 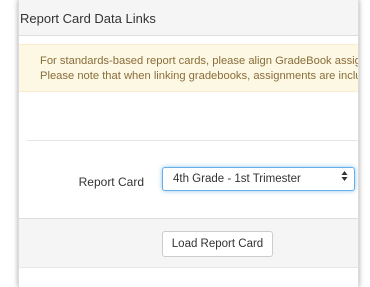 What do you see at coordinates (192, 140) in the screenshot?
I see `divider` at bounding box center [192, 140].